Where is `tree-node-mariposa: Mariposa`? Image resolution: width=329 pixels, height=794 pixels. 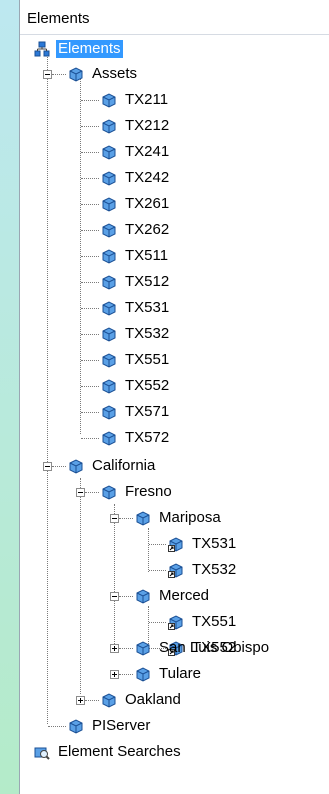 tree-node-mariposa: Mariposa is located at coordinates (179, 518).